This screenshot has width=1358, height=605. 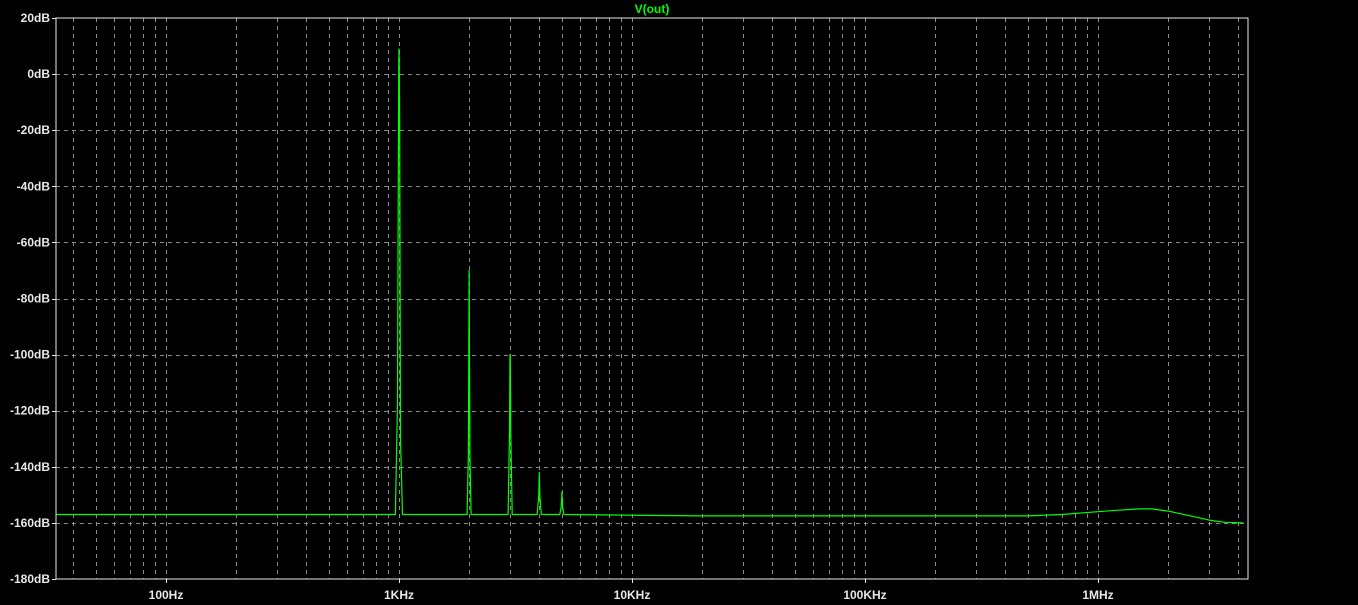 I want to click on chart-title: V(out), so click(x=652, y=9).